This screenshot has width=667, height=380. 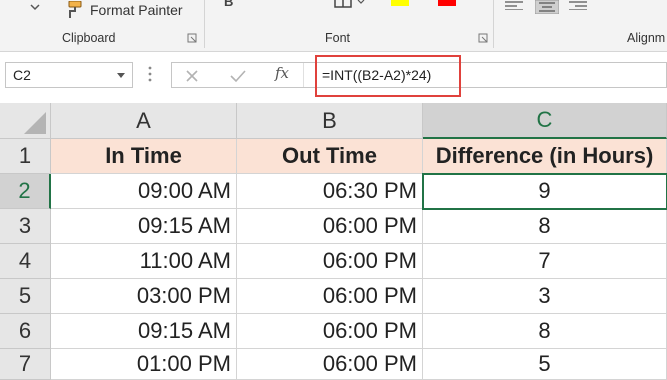 I want to click on clipboard-launcher-icon, so click(x=192, y=38).